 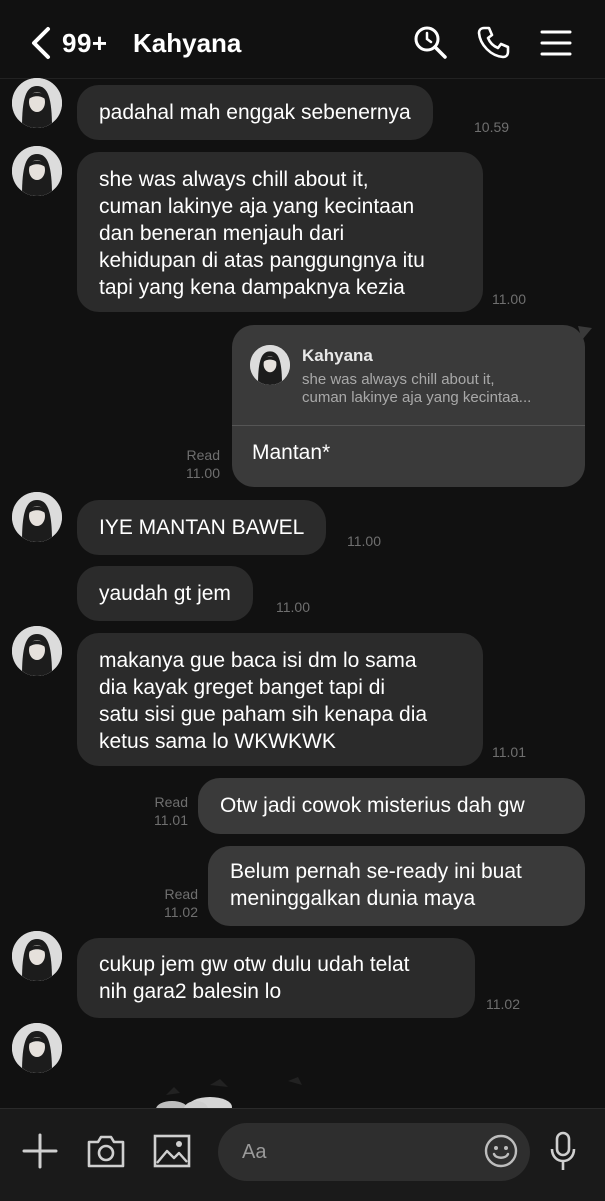 What do you see at coordinates (270, 365) in the screenshot?
I see `quoted-avatar` at bounding box center [270, 365].